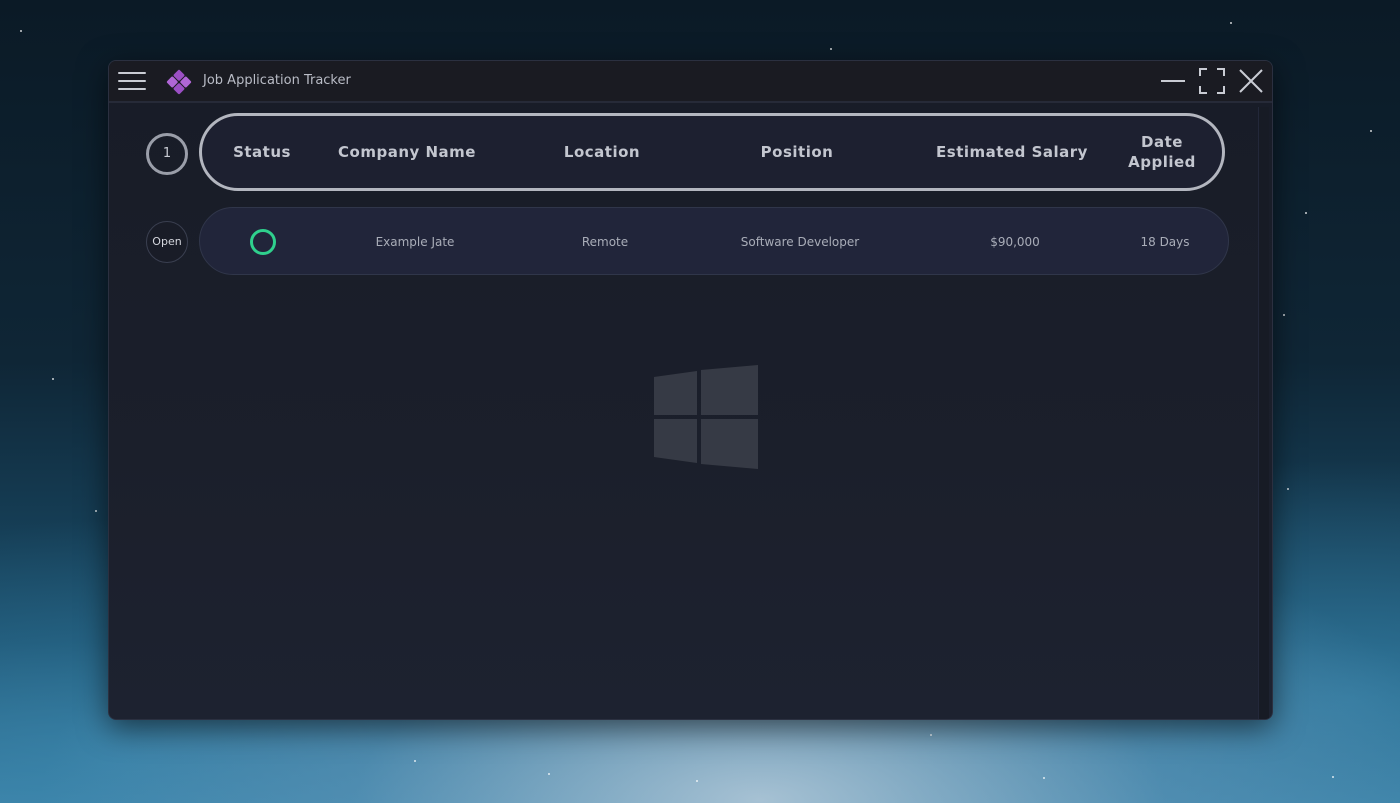  What do you see at coordinates (1173, 81) in the screenshot?
I see `minimize-icon` at bounding box center [1173, 81].